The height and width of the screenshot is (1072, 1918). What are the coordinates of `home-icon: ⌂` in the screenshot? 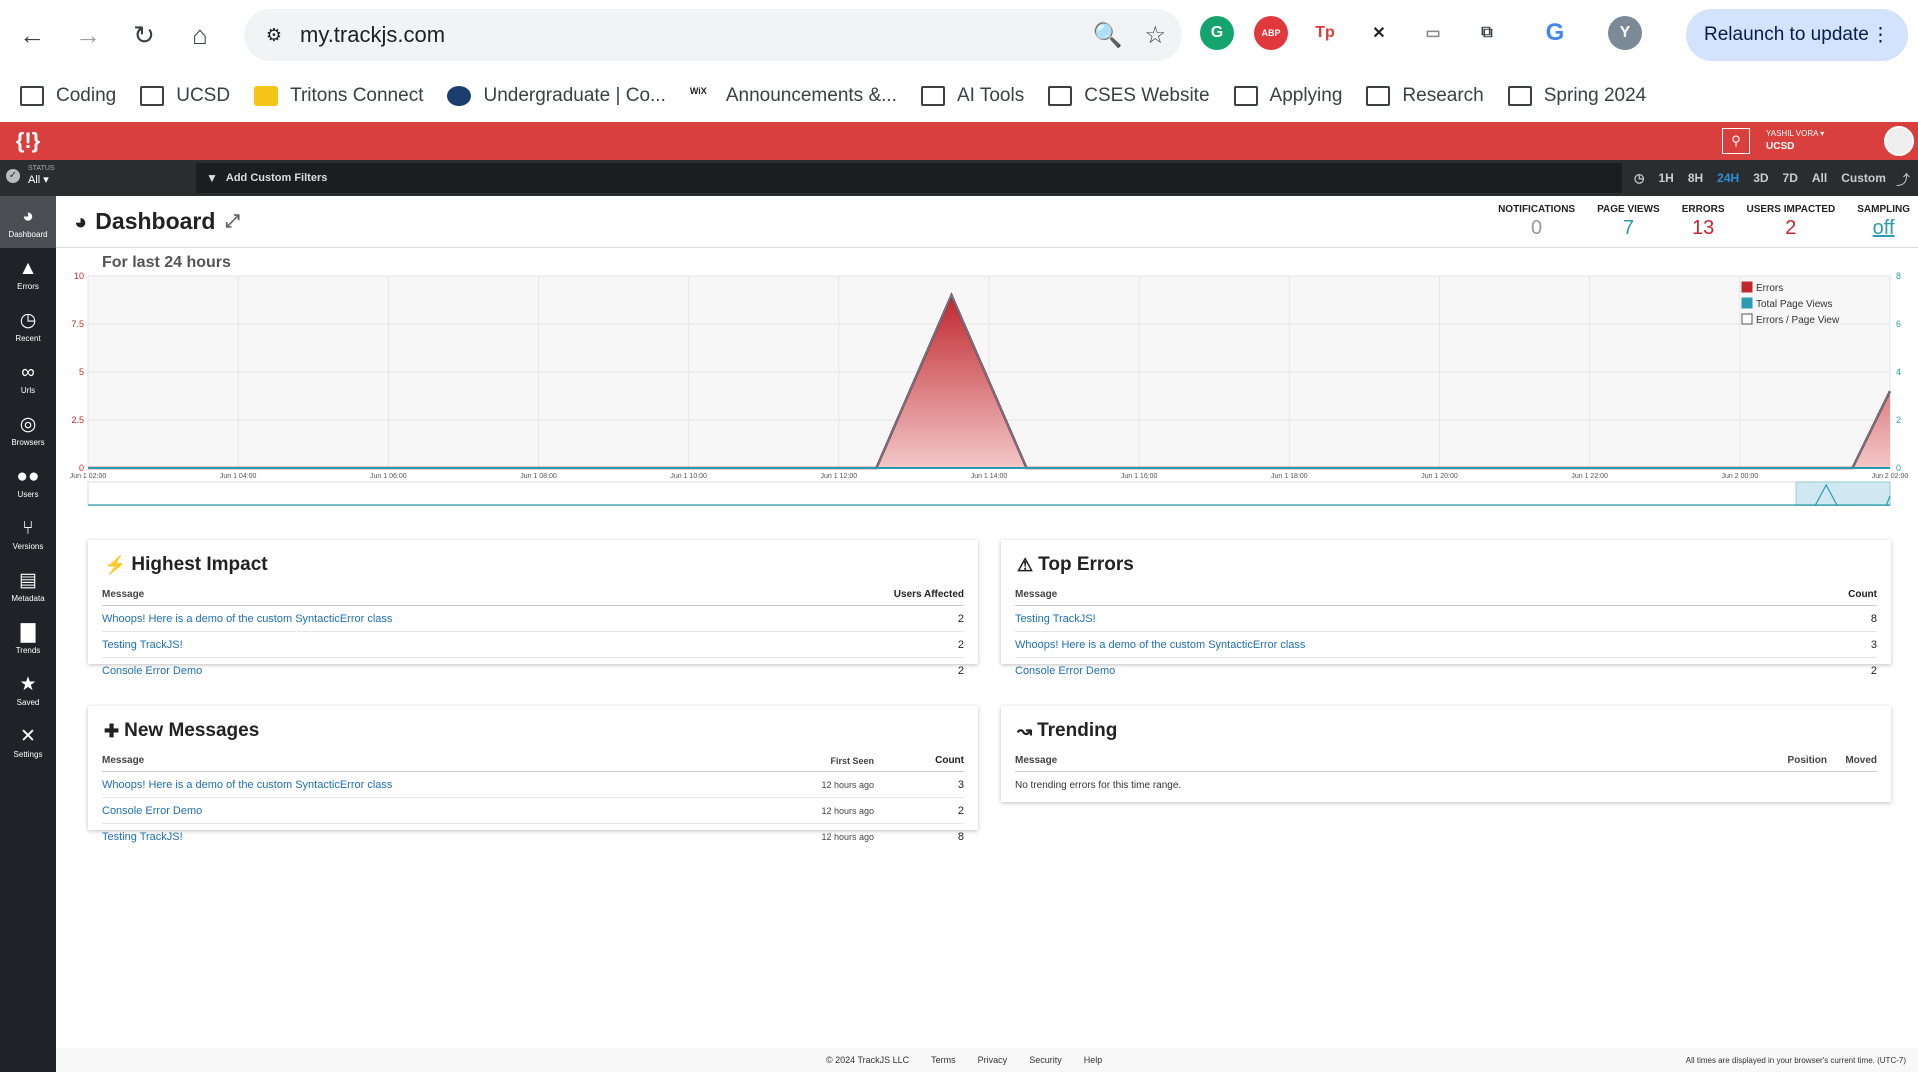 It's located at (200, 35).